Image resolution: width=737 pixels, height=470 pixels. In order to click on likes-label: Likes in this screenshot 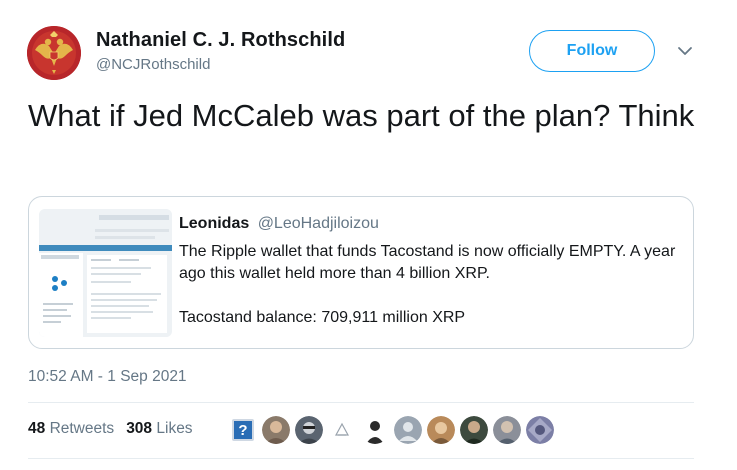, I will do `click(174, 428)`.